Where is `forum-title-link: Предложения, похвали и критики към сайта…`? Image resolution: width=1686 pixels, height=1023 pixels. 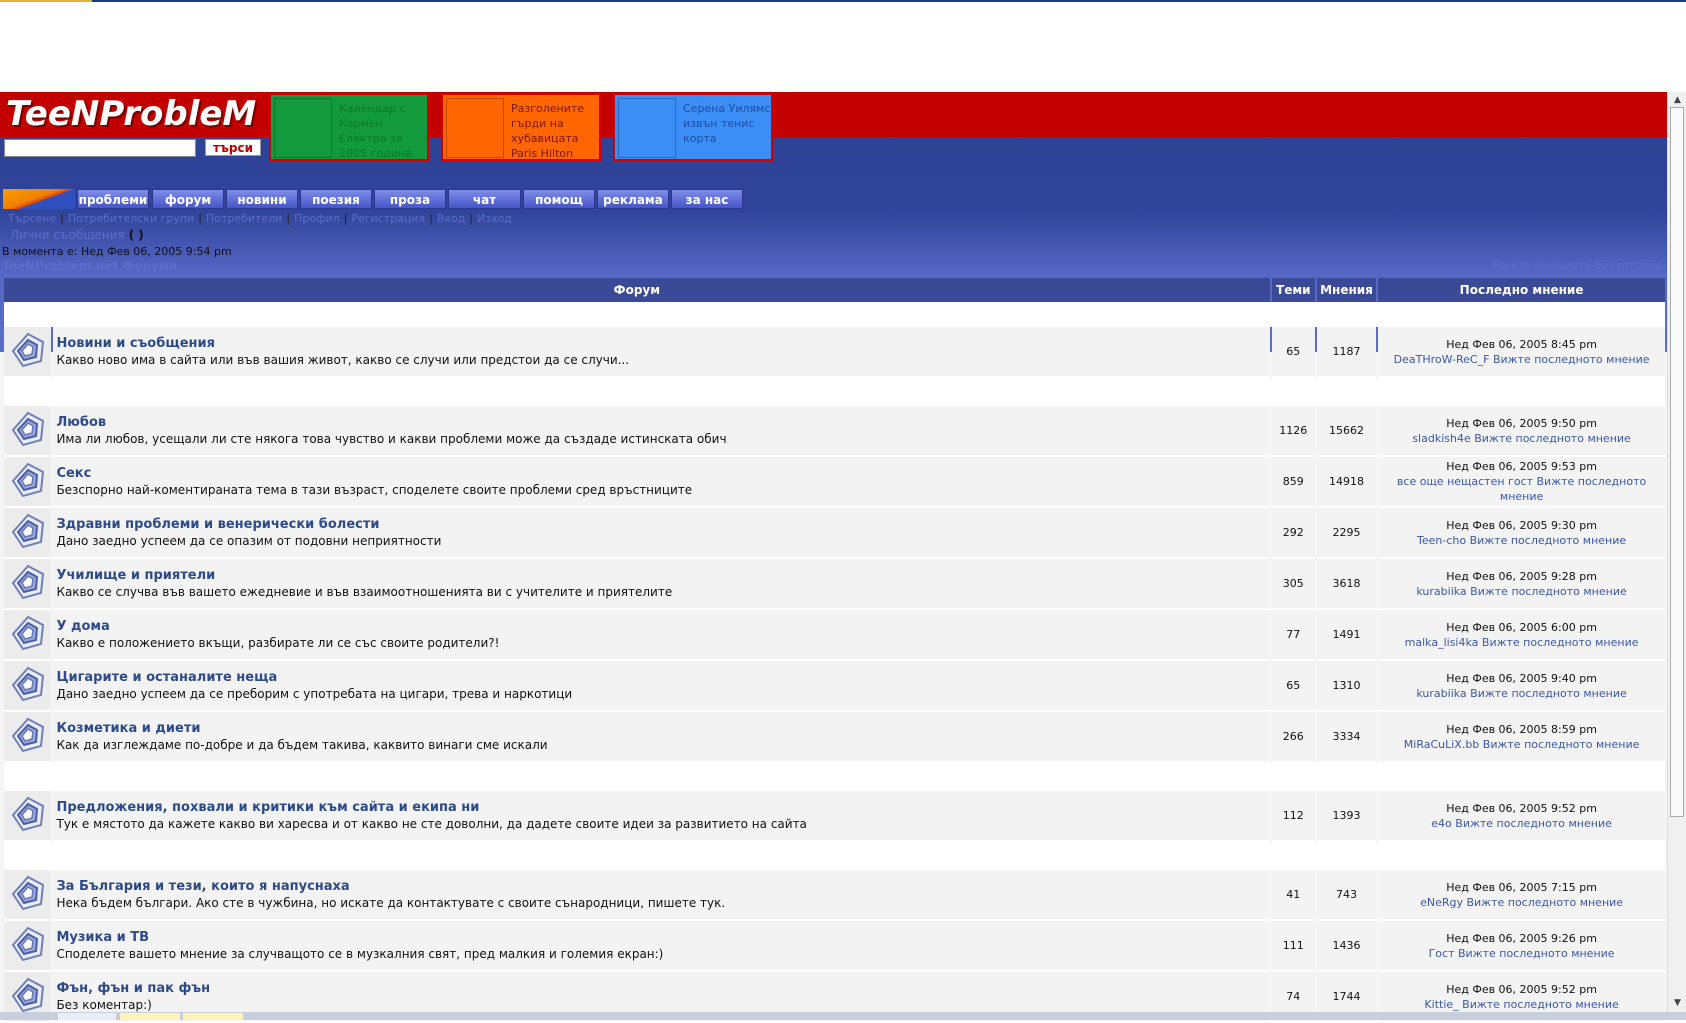
forum-title-link: Предложения, похвали и критики към сайта… is located at coordinates (662, 807).